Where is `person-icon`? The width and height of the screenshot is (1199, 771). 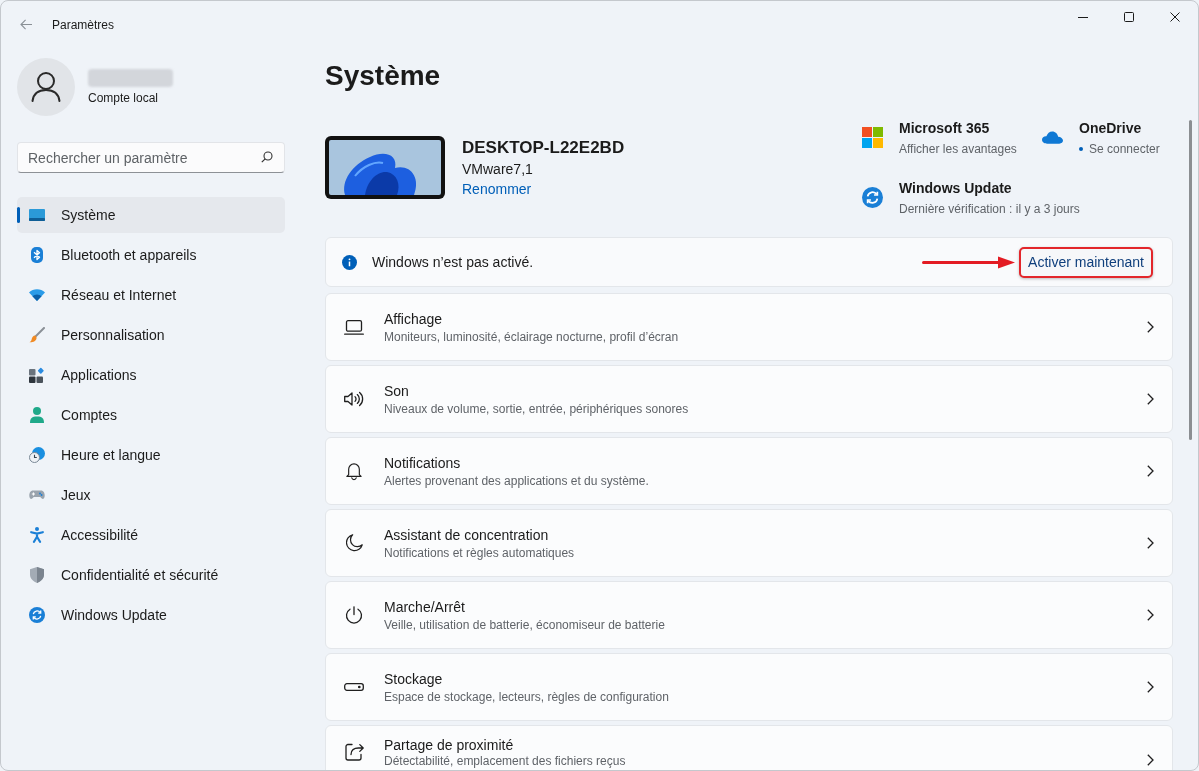
person-icon is located at coordinates (37, 415).